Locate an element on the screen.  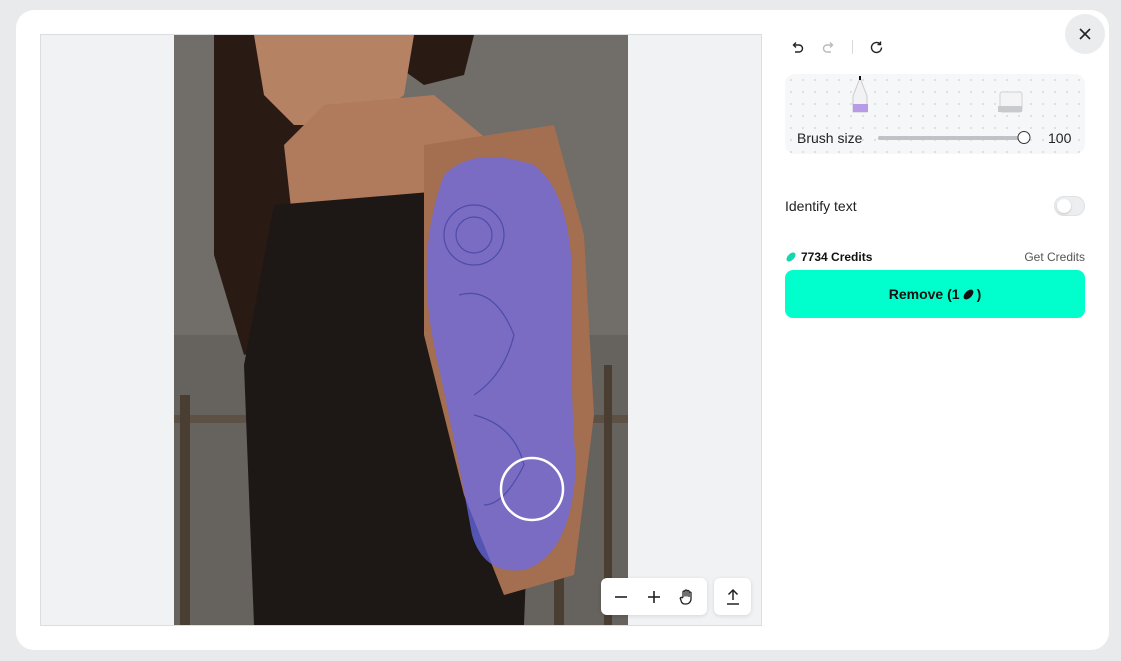
brush-size-label: Brush size is located at coordinates (830, 138).